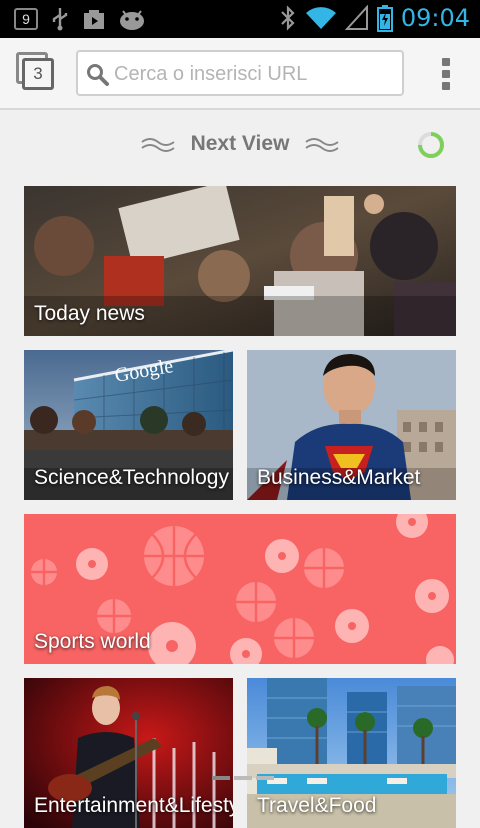  I want to click on usb-icon, so click(60, 19).